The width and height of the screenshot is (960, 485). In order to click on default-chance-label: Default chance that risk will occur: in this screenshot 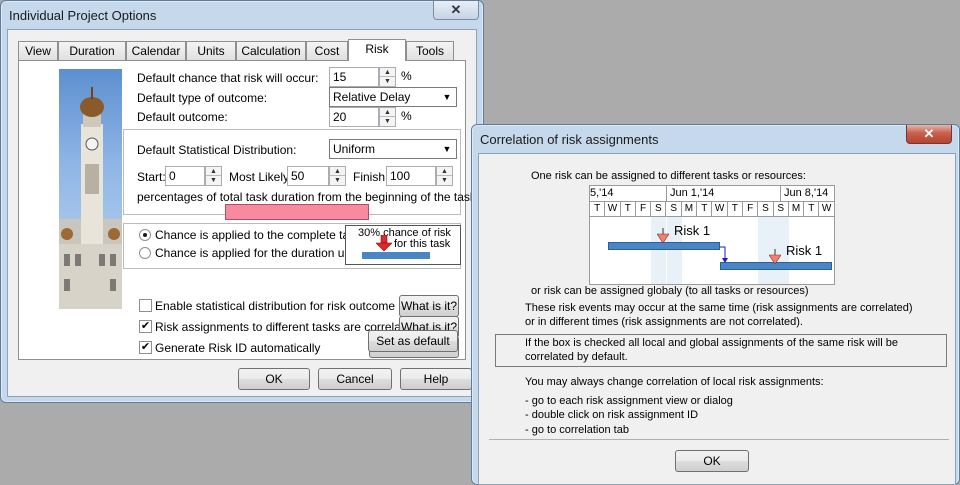, I will do `click(228, 78)`.